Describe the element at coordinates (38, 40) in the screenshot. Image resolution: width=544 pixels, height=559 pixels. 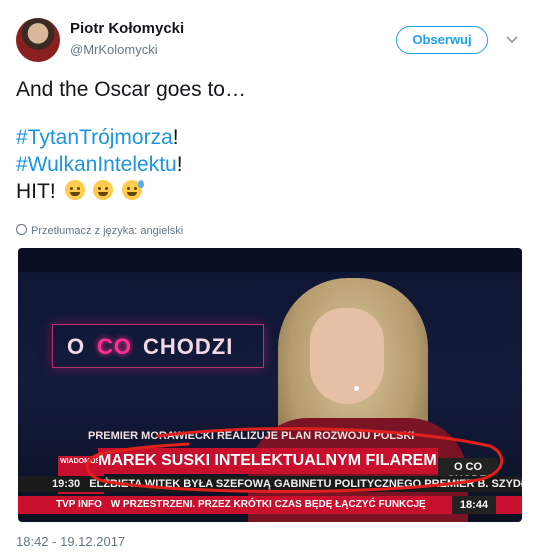
I see `avatar` at that location.